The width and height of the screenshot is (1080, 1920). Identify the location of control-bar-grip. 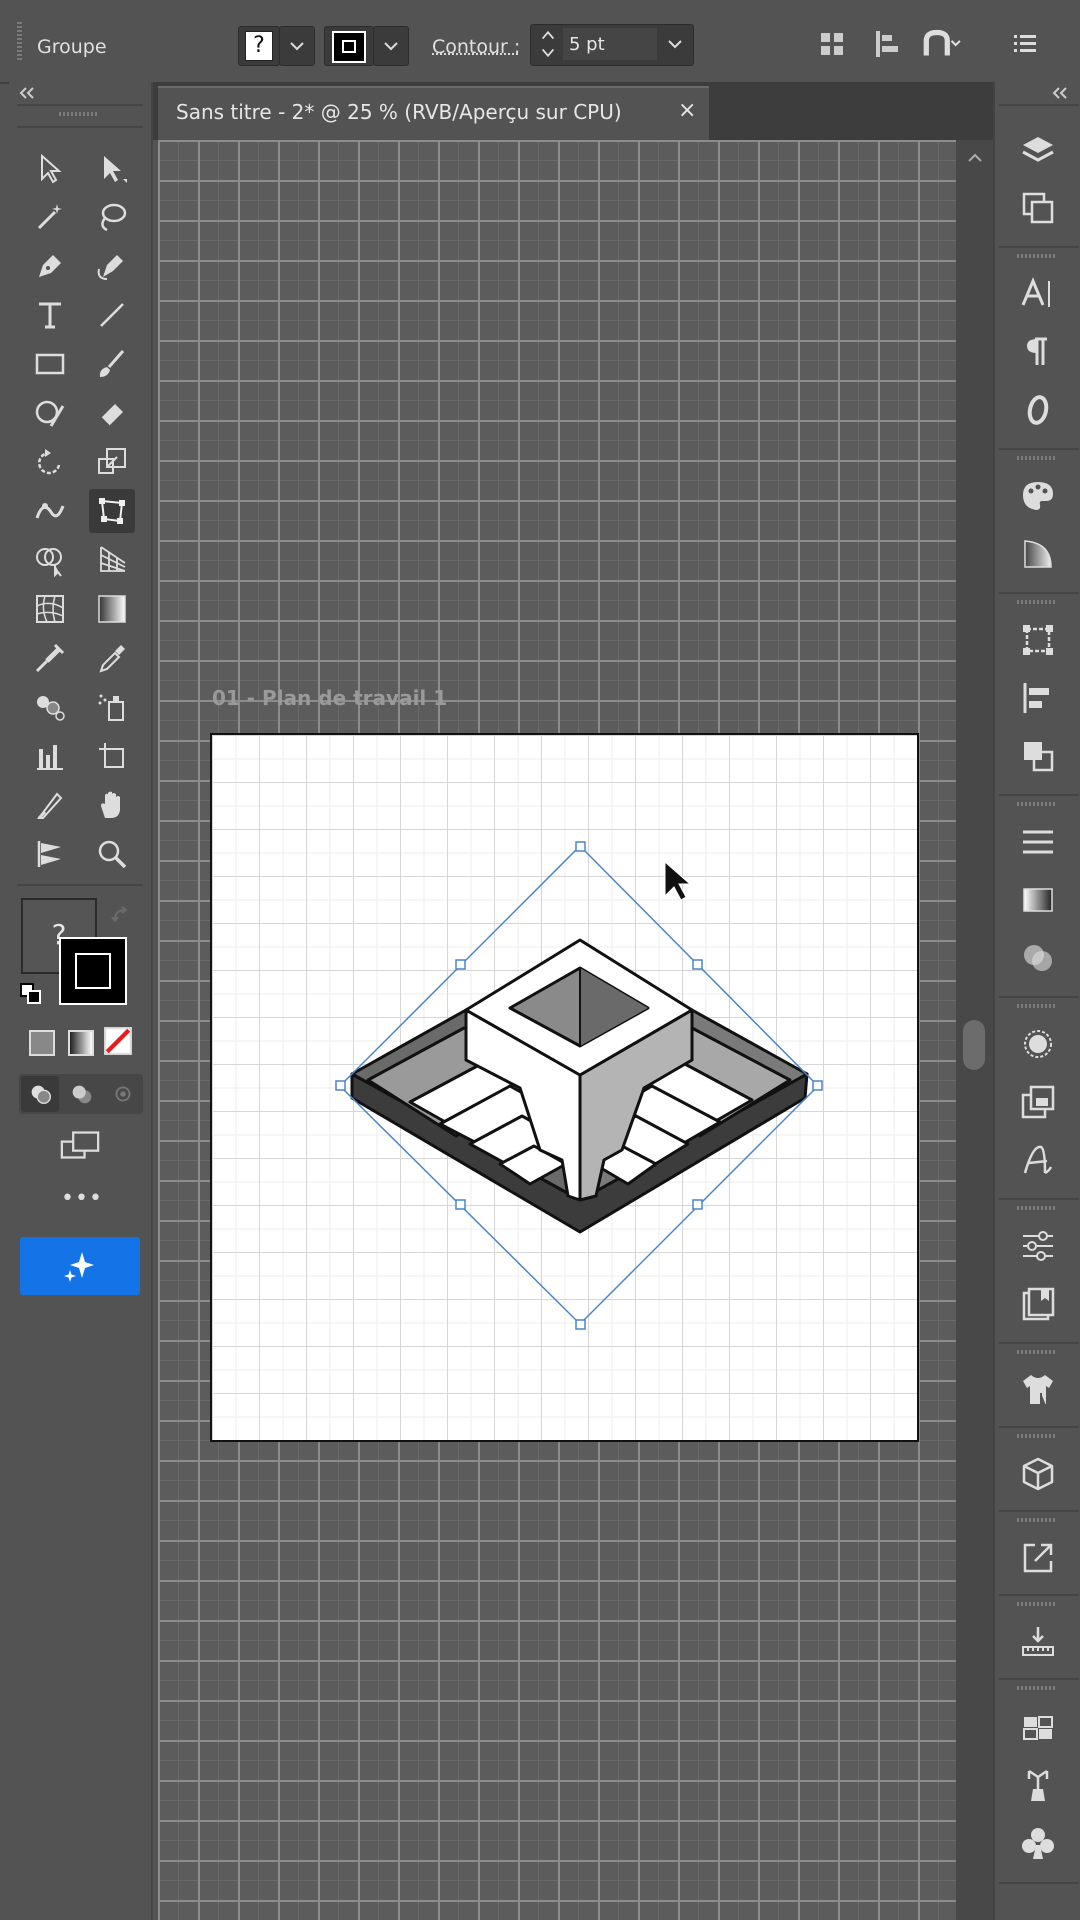
(19, 42).